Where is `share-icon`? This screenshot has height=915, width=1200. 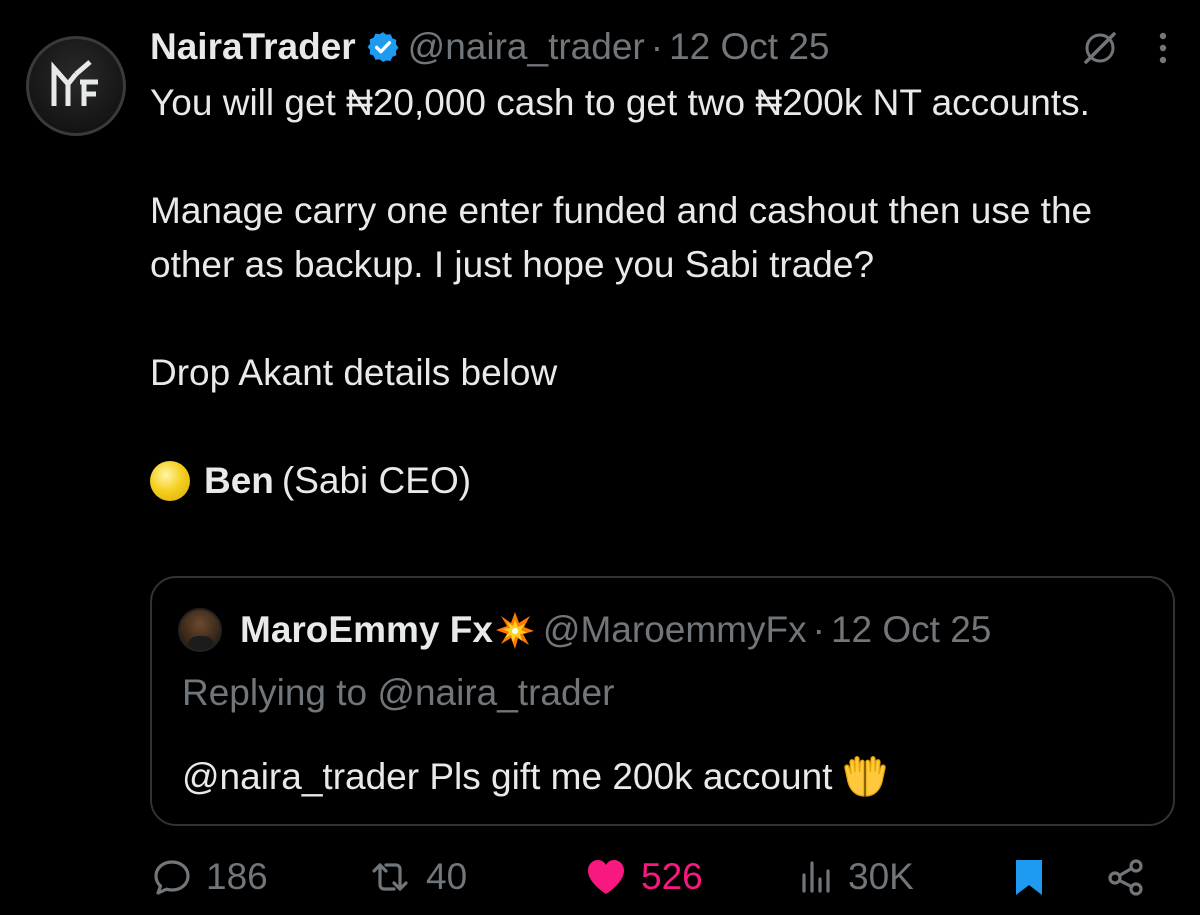
share-icon is located at coordinates (1126, 877).